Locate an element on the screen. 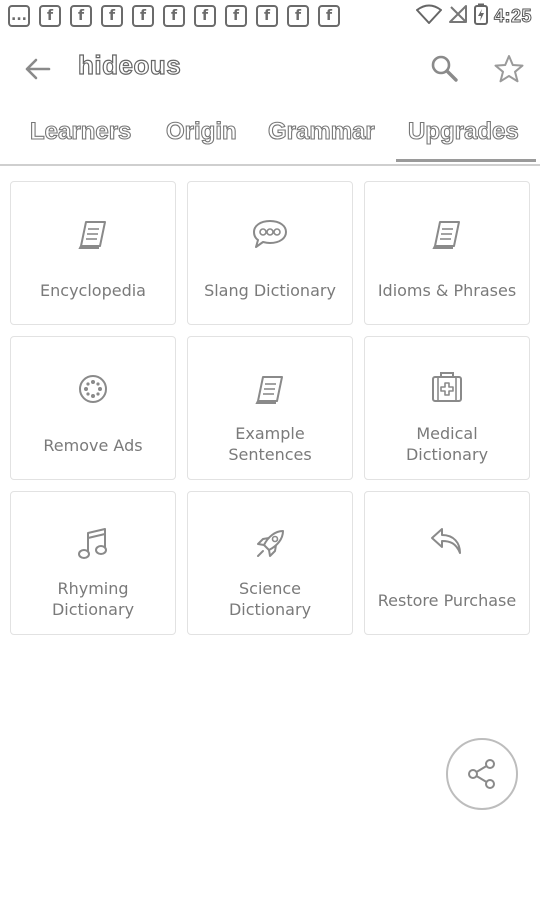 Image resolution: width=540 pixels, height=897 pixels. upgrade-science-dictionary: Science Dictionary is located at coordinates (270, 563).